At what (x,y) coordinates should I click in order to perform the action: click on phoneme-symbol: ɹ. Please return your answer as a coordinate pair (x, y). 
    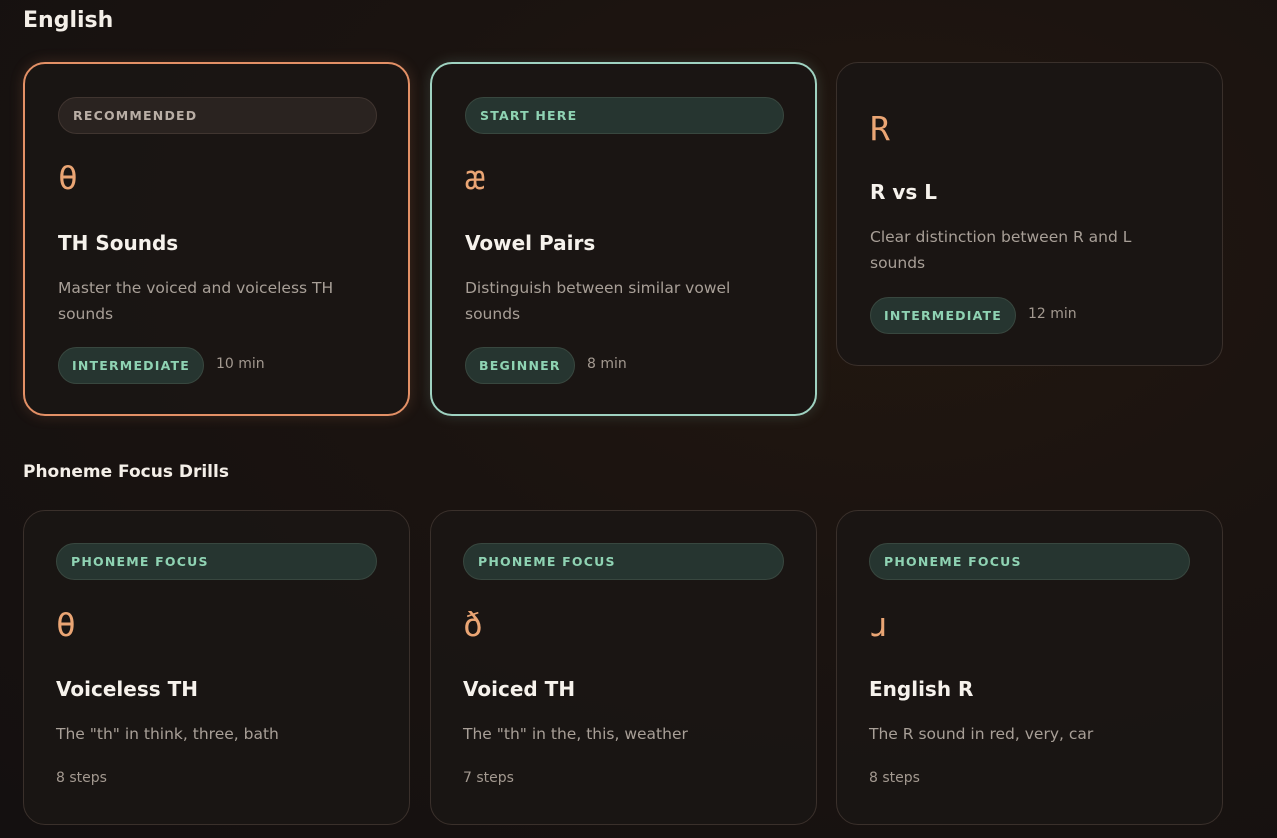
    Looking at the image, I should click on (879, 624).